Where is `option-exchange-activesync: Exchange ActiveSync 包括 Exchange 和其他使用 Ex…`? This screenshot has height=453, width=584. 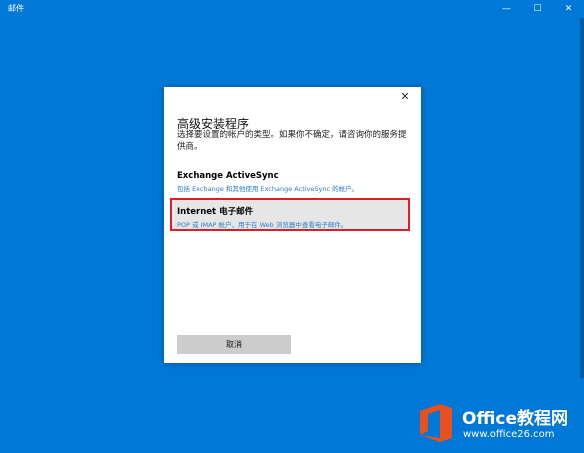 option-exchange-activesync: Exchange ActiveSync 包括 Exchange 和其他使用 Ex… is located at coordinates (293, 182).